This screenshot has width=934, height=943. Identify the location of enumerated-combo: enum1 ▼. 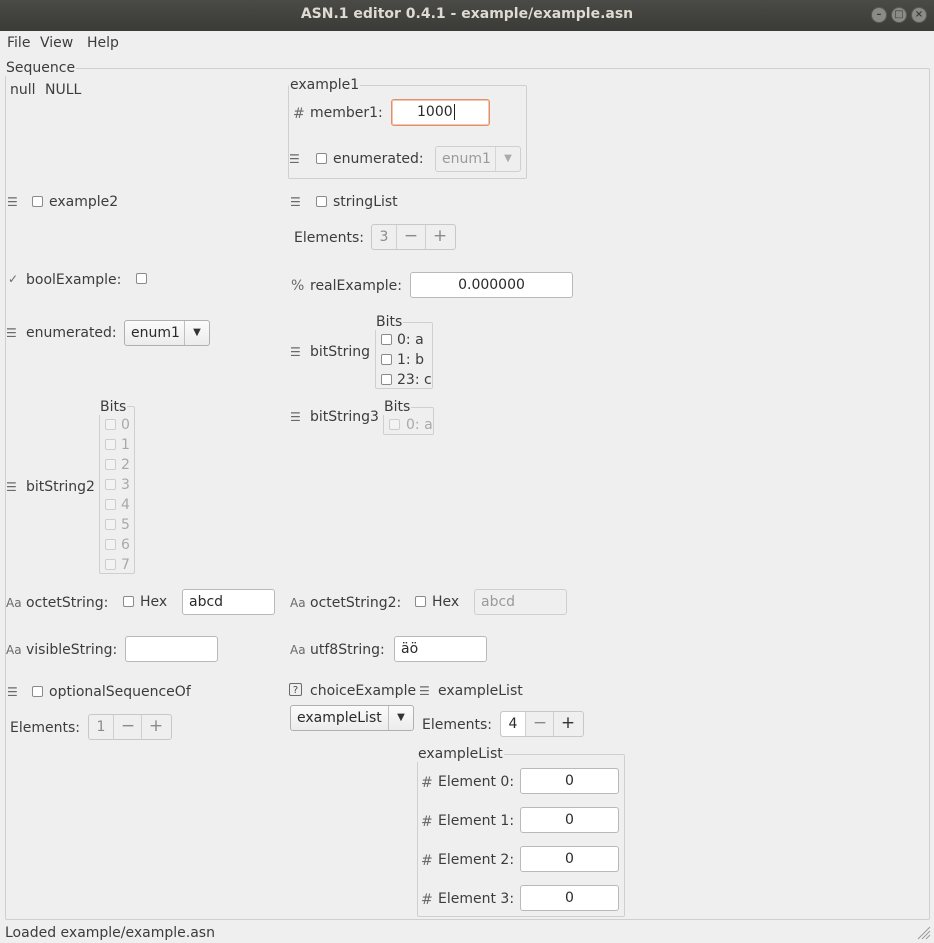
(167, 333).